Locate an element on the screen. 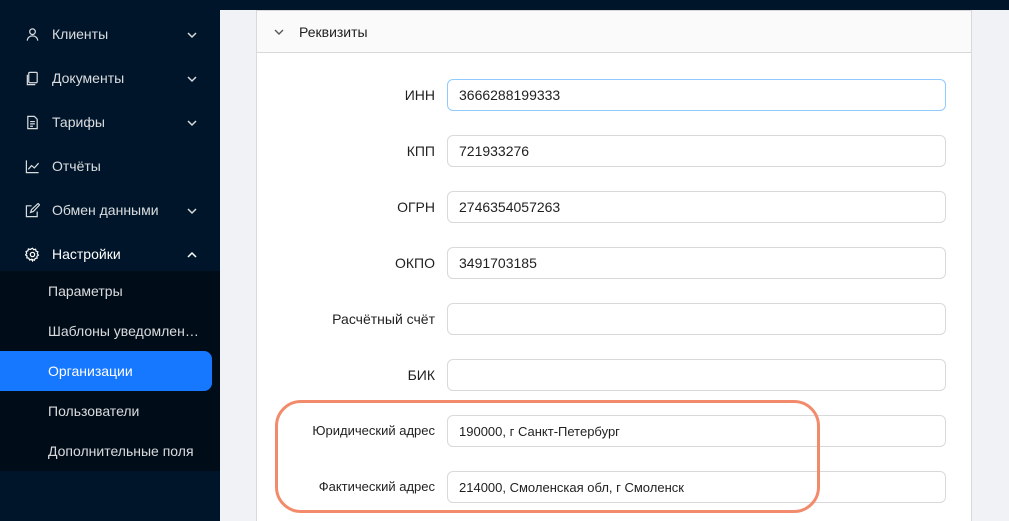  submenu-item-additional-fields: Дополнительные поля is located at coordinates (110, 451).